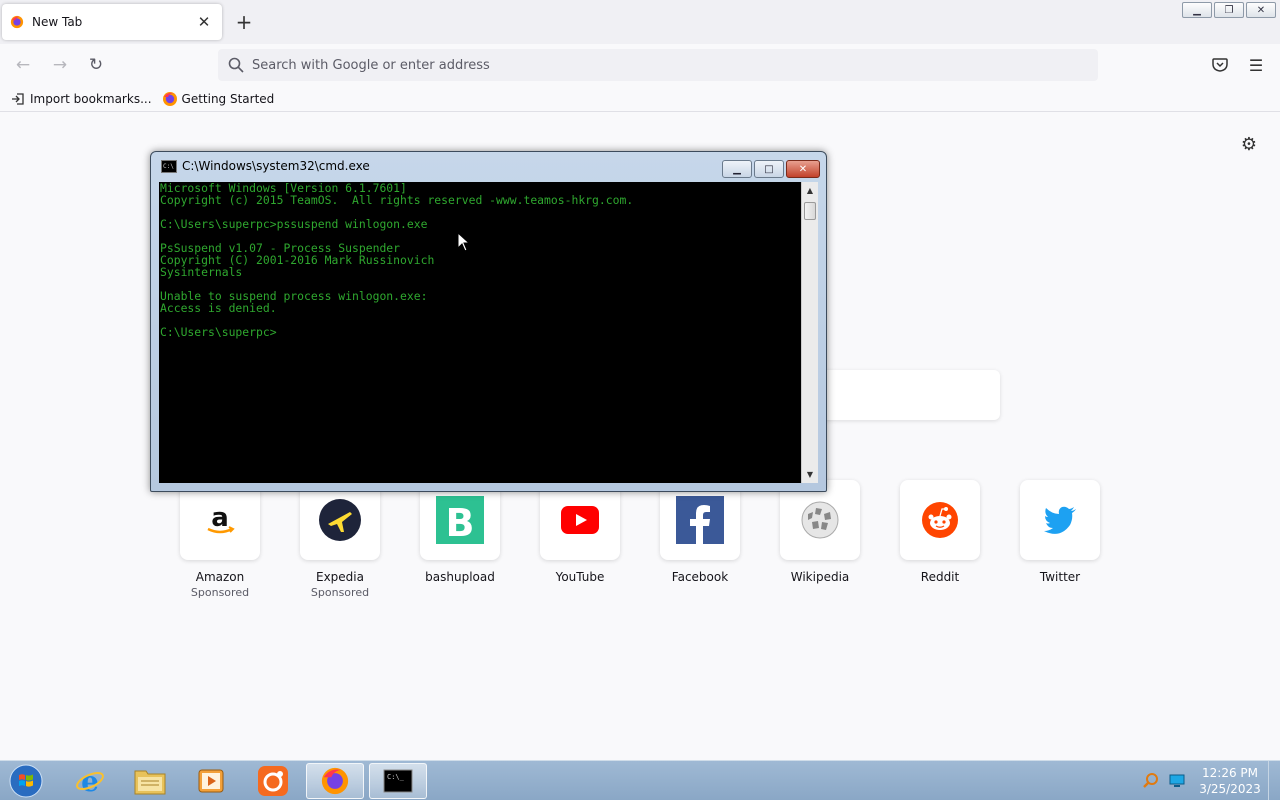 Image resolution: width=1280 pixels, height=800 pixels. I want to click on site-label: bashupload, so click(460, 577).